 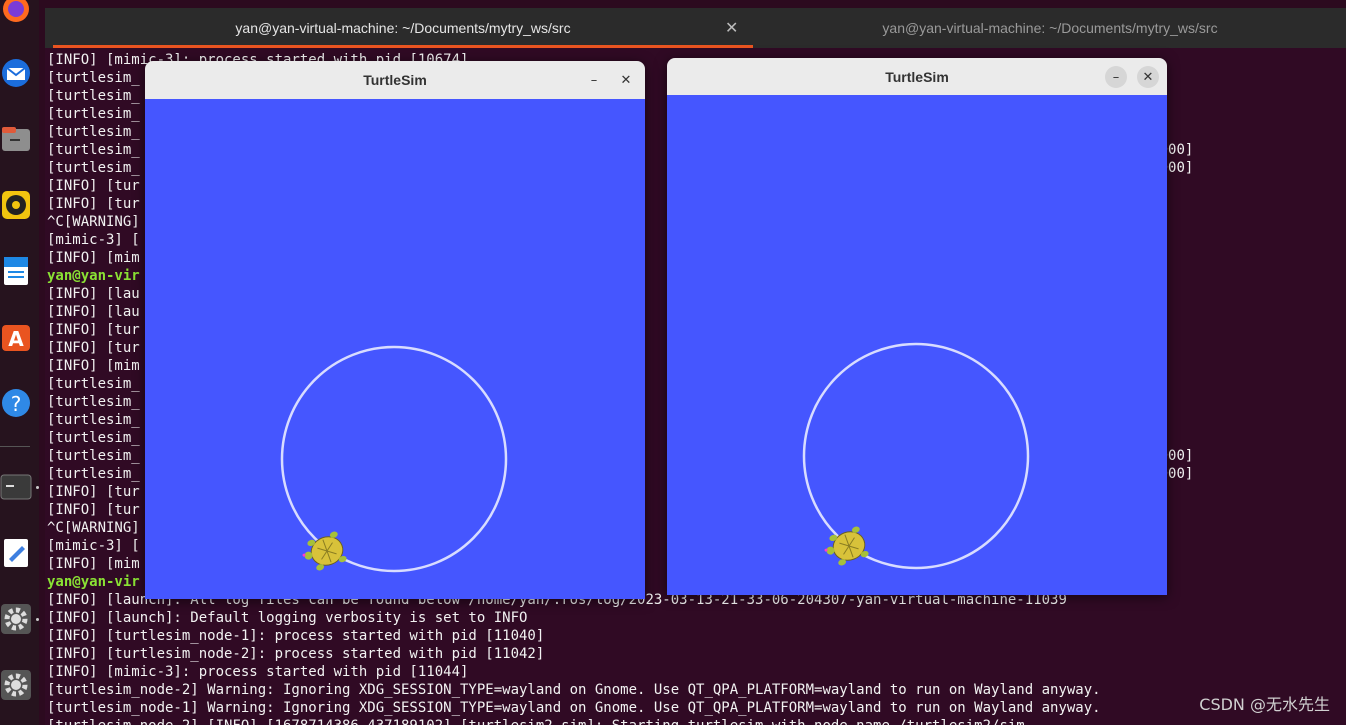 What do you see at coordinates (16, 15) in the screenshot?
I see `firefox-icon` at bounding box center [16, 15].